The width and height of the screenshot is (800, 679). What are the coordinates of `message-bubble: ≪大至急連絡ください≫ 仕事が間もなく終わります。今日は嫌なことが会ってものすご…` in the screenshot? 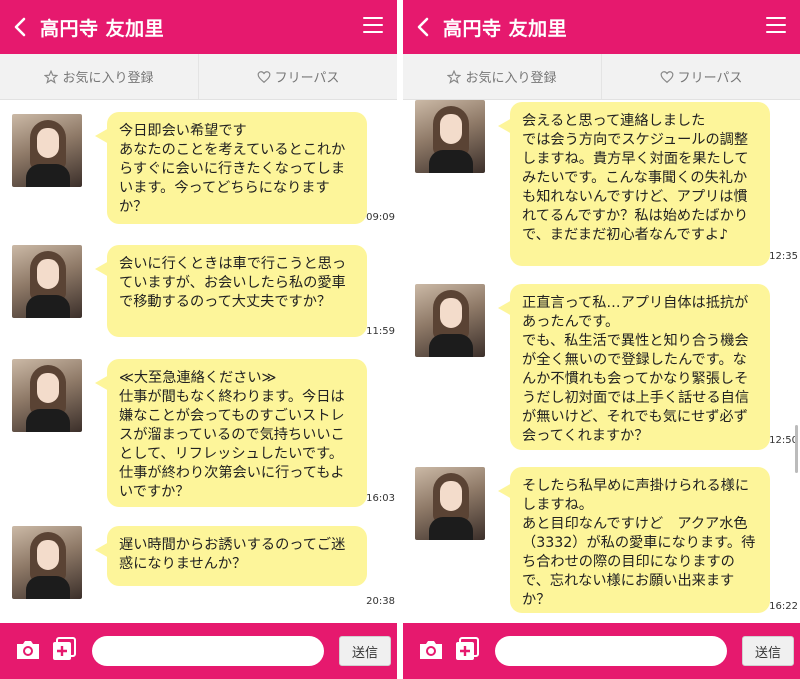 It's located at (231, 433).